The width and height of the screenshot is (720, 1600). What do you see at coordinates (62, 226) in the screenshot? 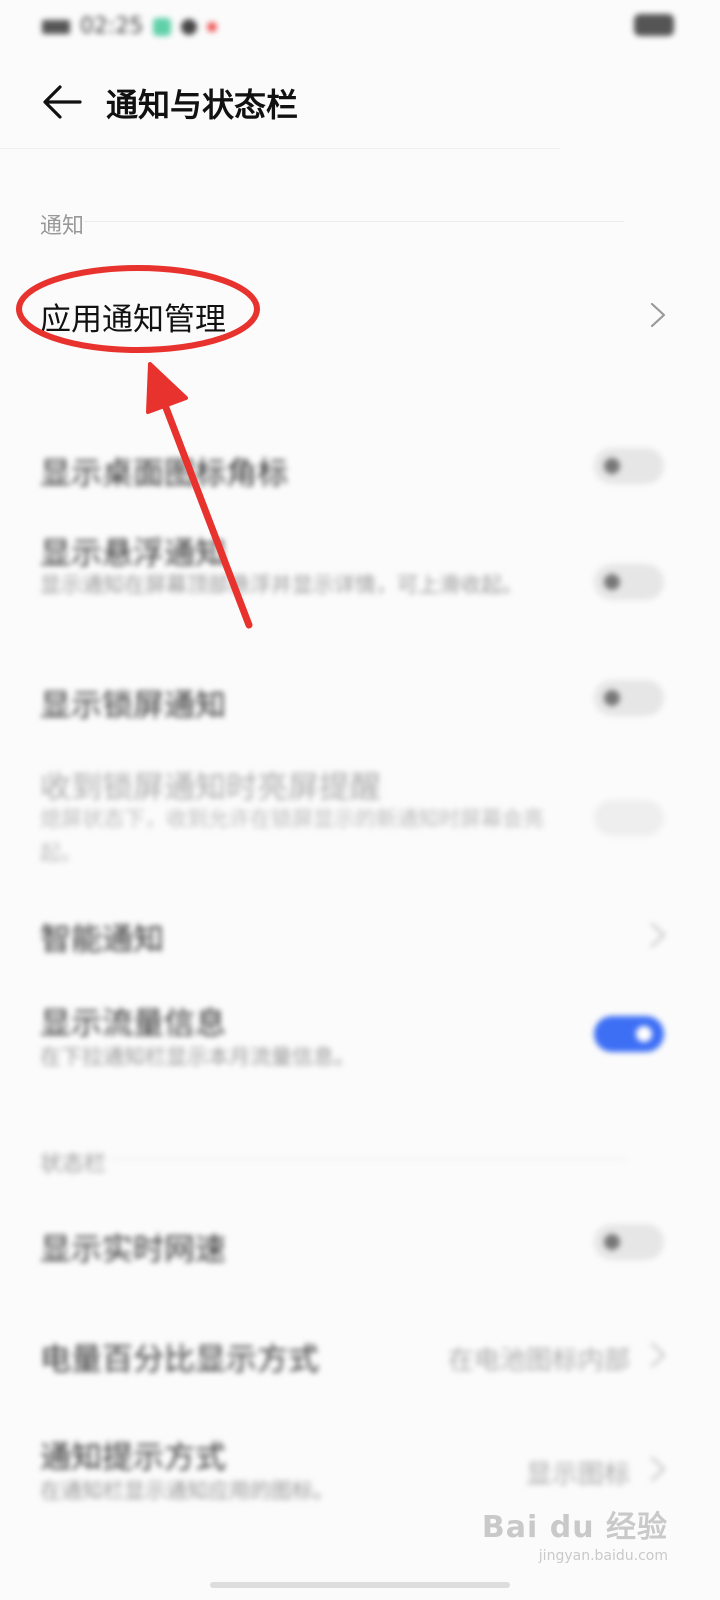
I see `section-label-notifications: 通知` at bounding box center [62, 226].